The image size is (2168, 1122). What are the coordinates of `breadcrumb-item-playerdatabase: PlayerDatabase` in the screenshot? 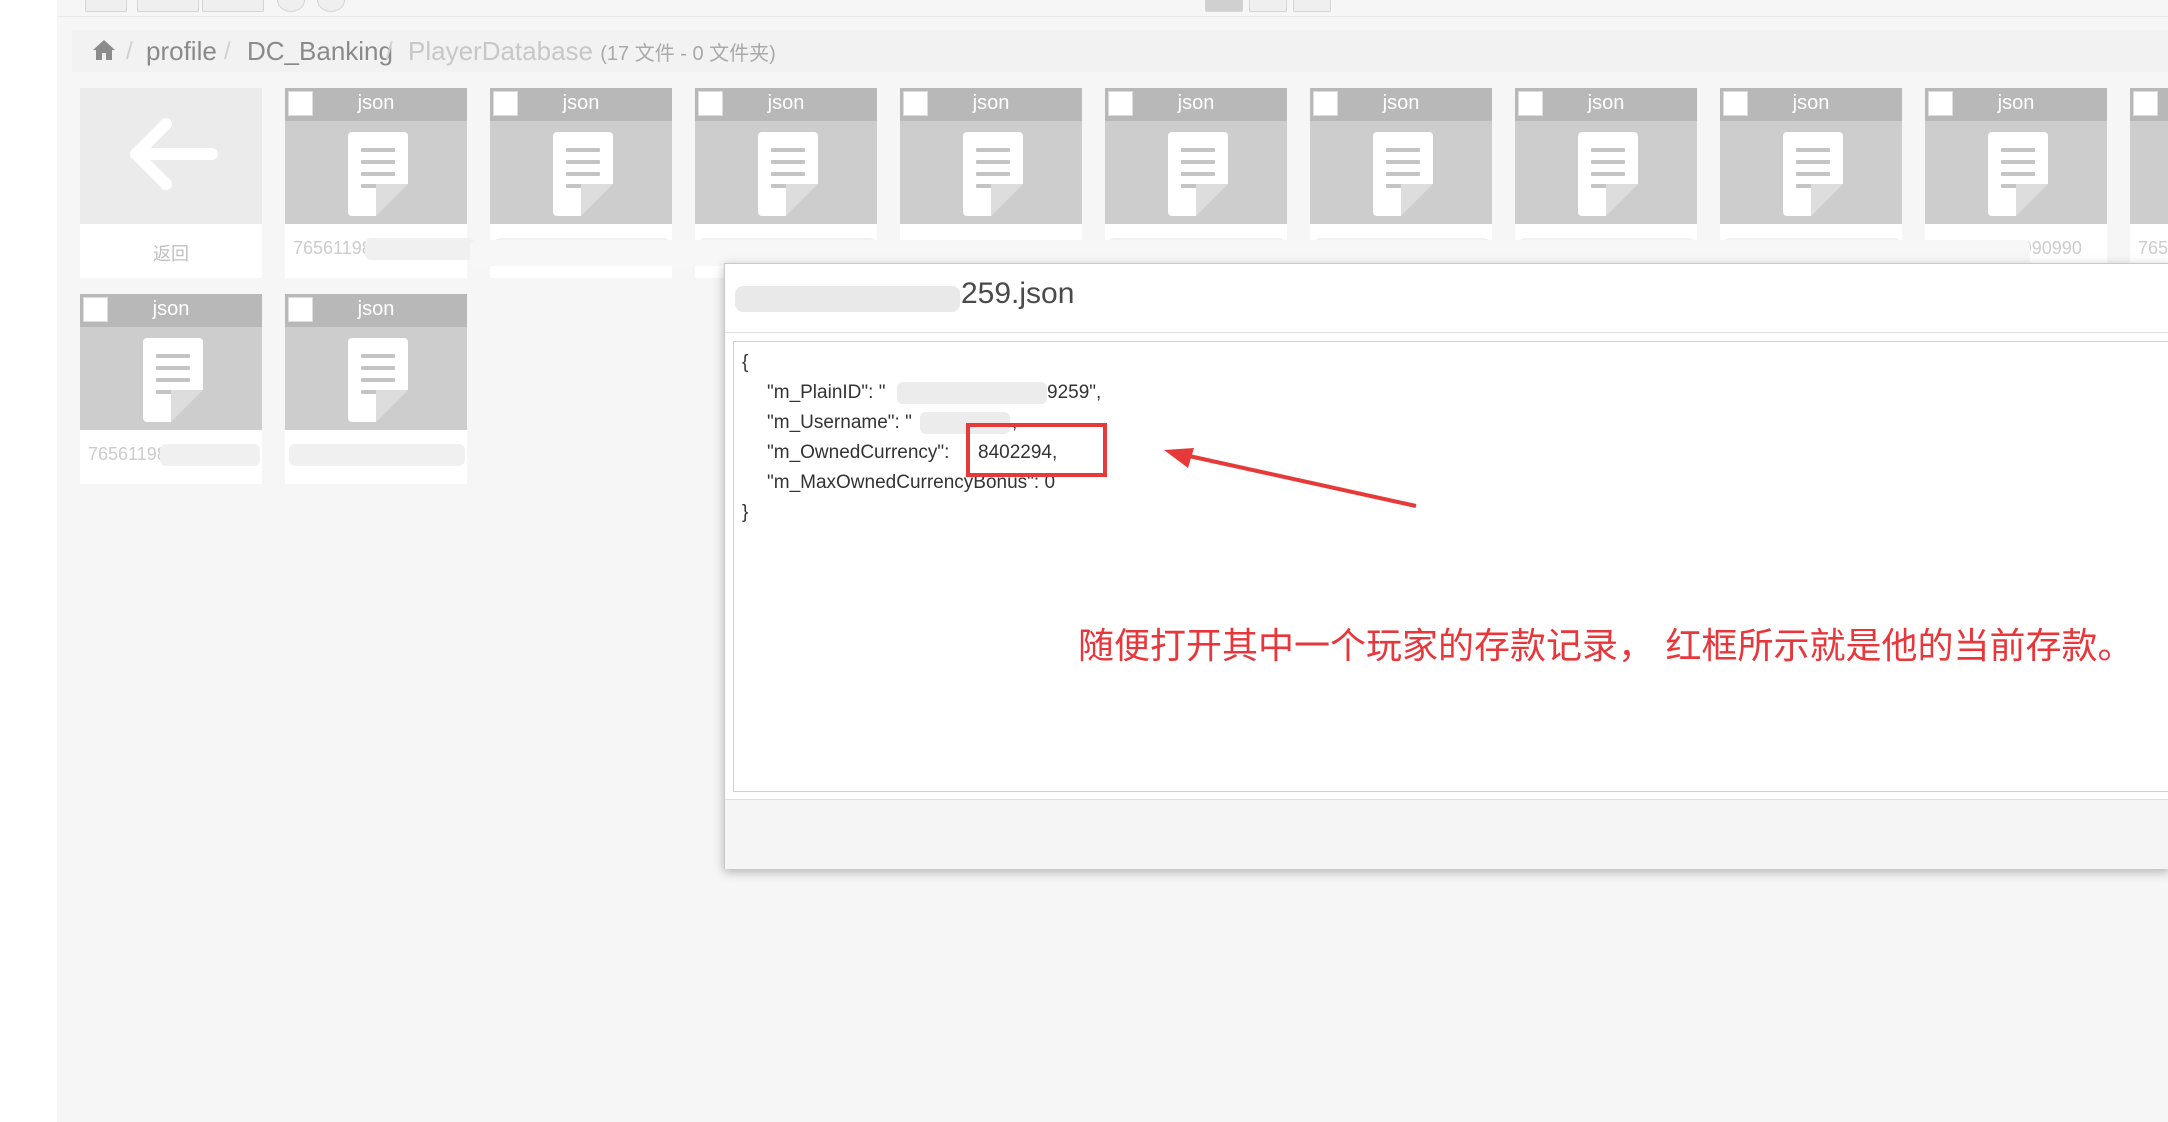 It's located at (500, 51).